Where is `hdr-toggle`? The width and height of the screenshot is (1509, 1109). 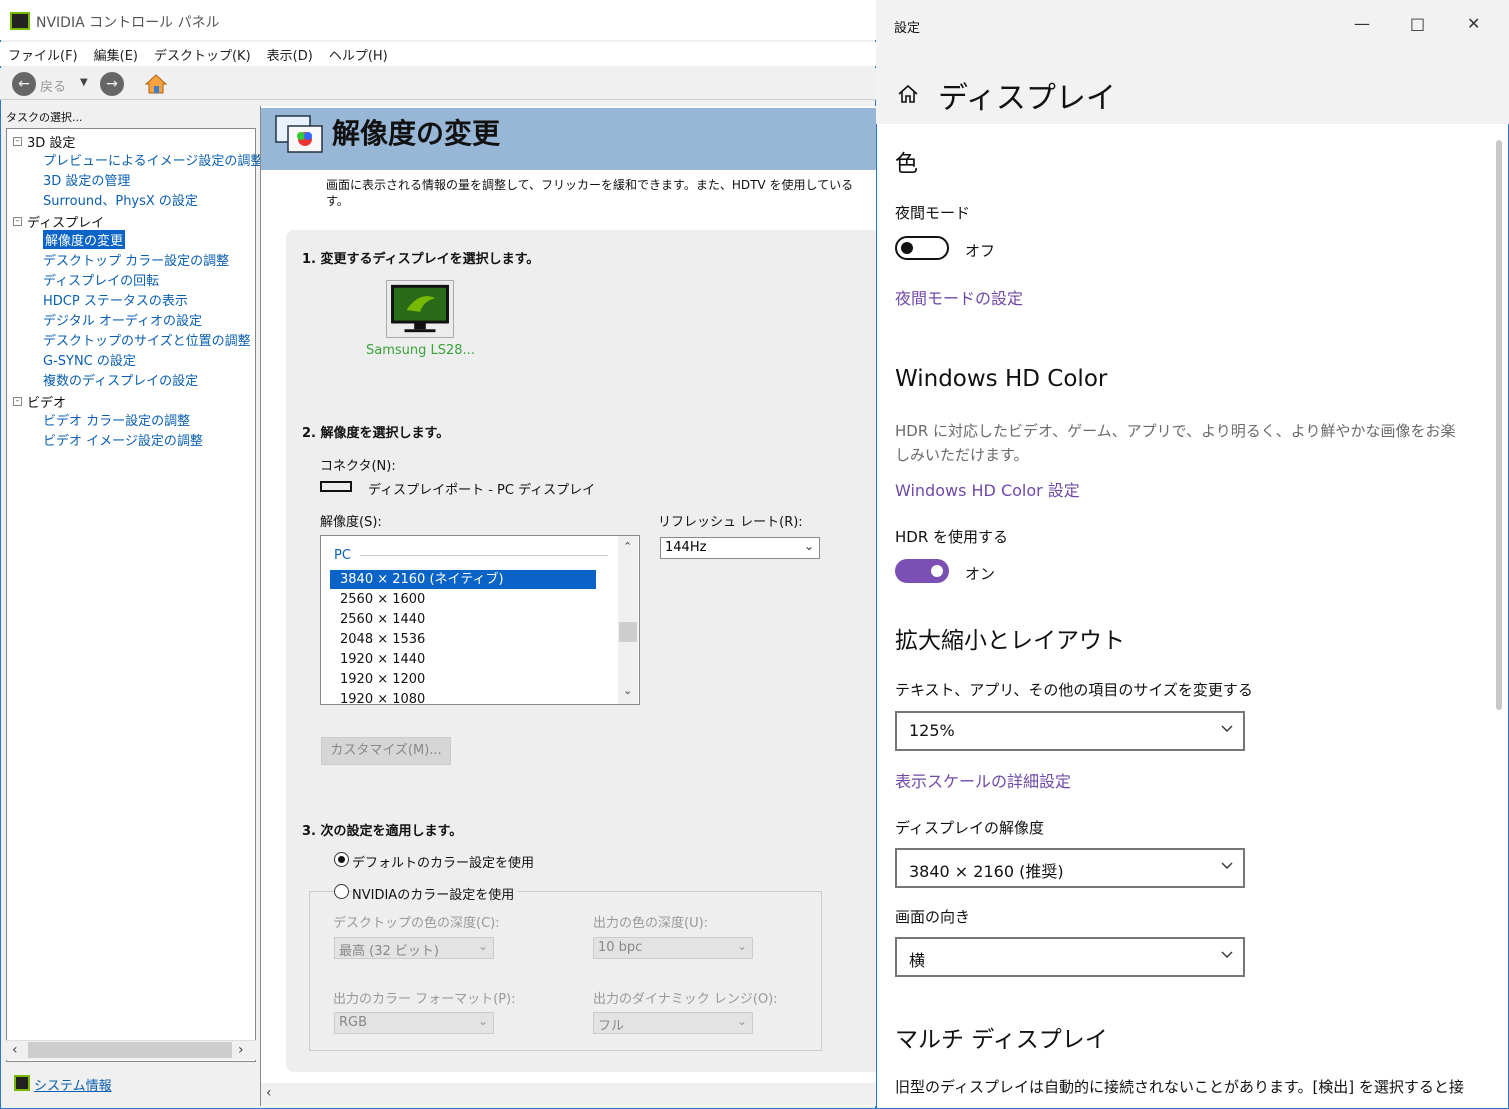
hdr-toggle is located at coordinates (922, 571).